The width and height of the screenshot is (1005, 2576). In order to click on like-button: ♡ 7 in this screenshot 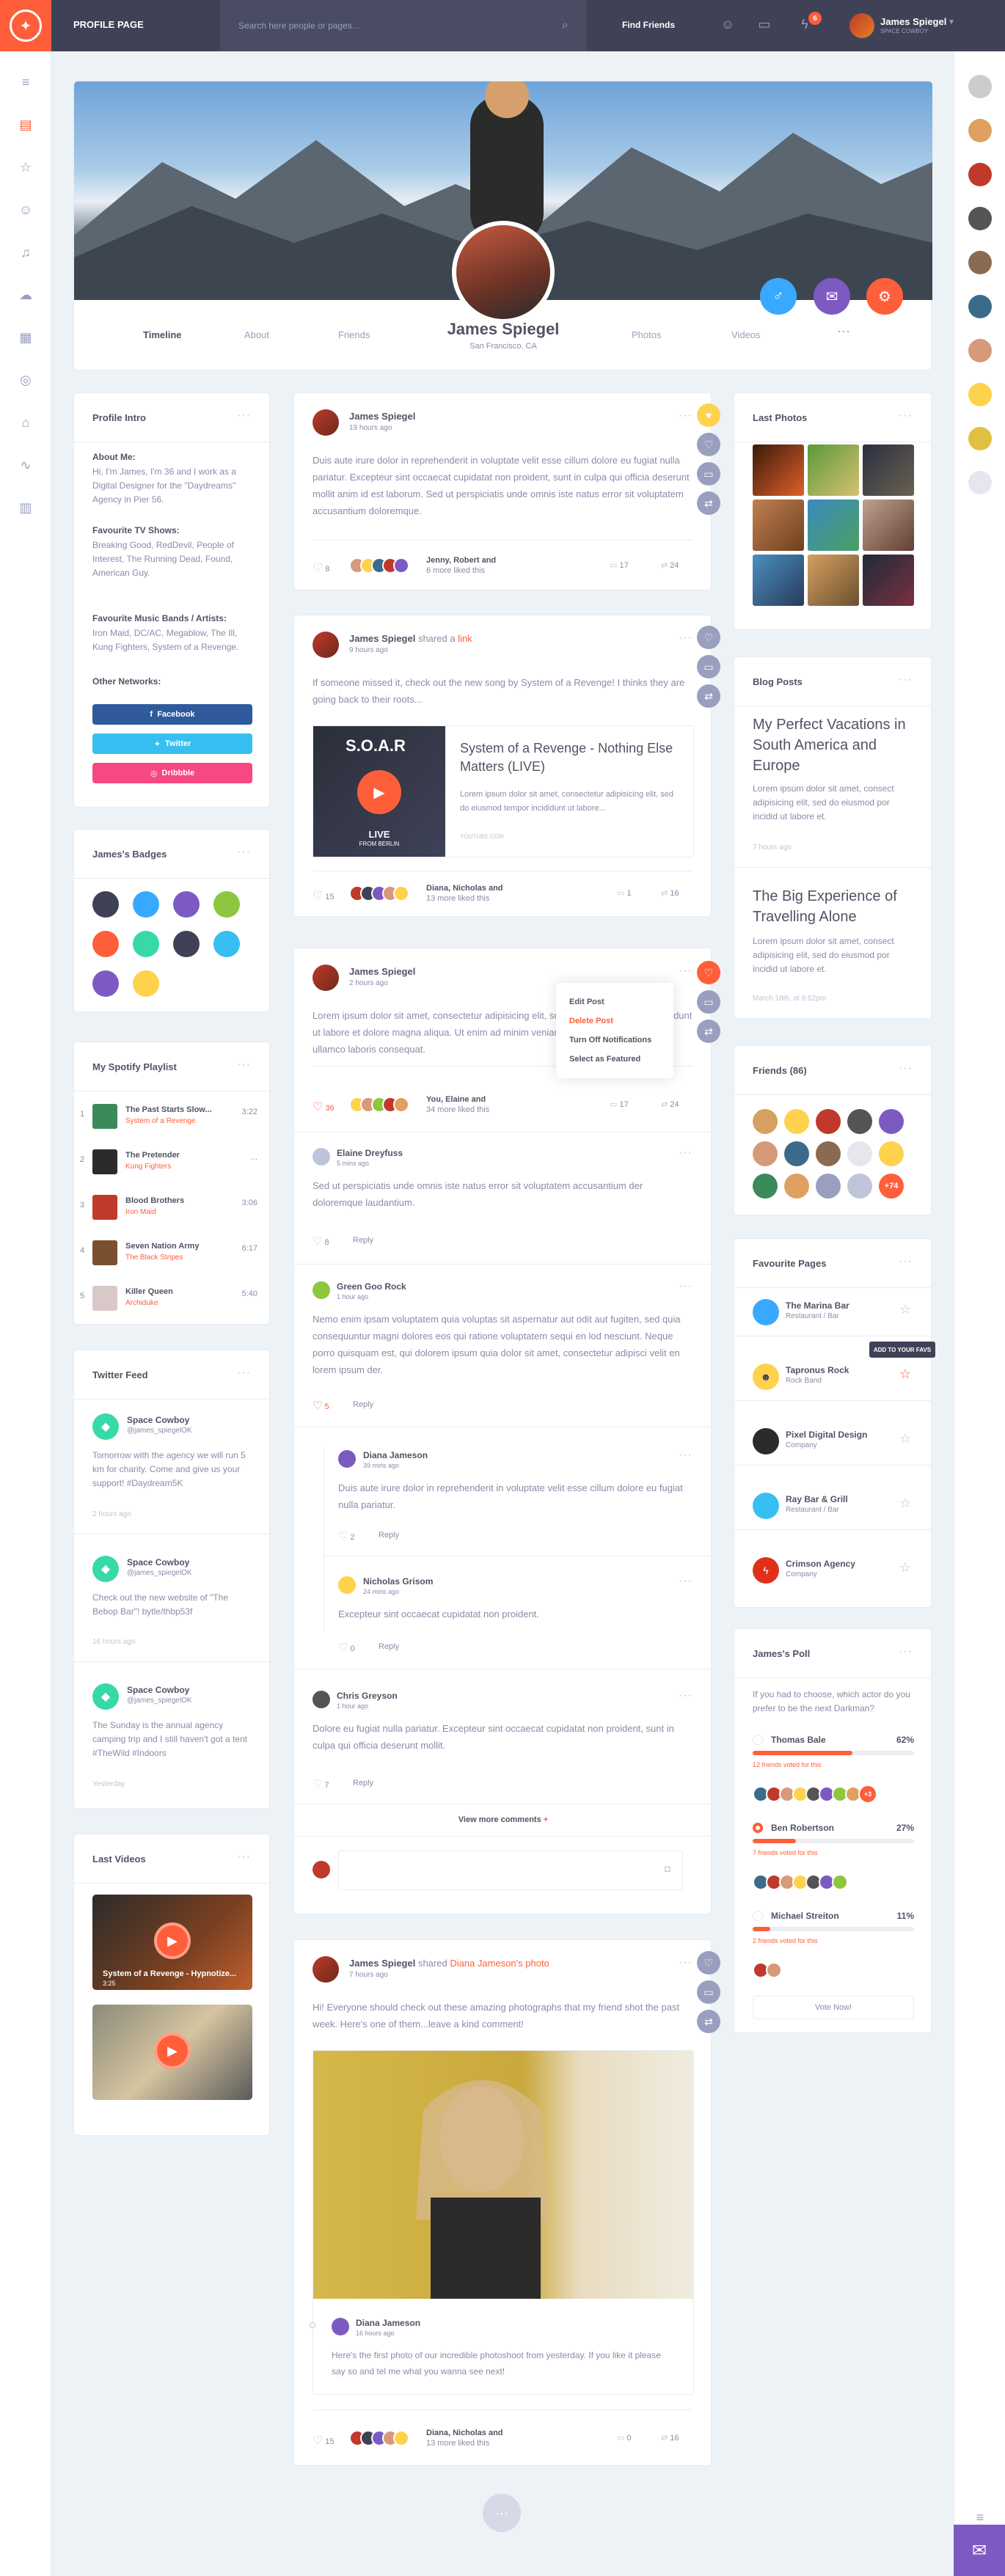, I will do `click(321, 1784)`.